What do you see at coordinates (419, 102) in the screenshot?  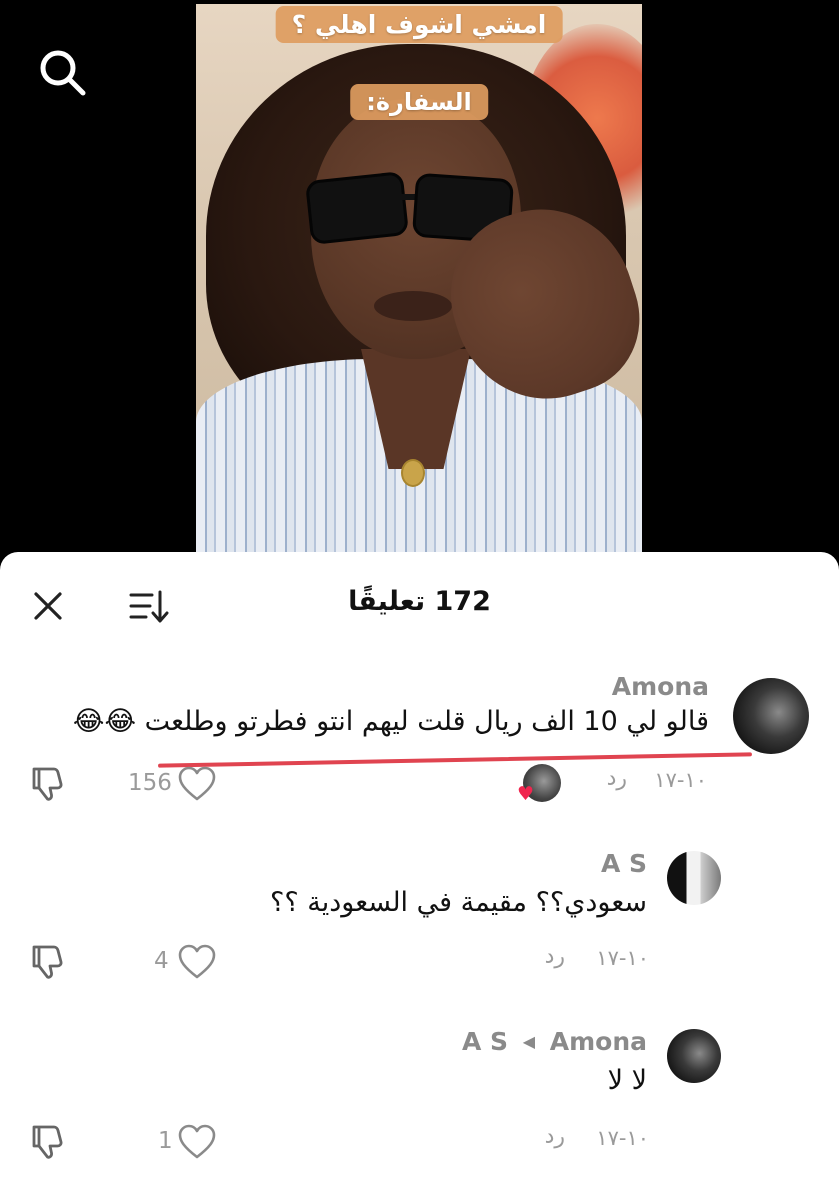 I see `video-caption-middle: السفارة:` at bounding box center [419, 102].